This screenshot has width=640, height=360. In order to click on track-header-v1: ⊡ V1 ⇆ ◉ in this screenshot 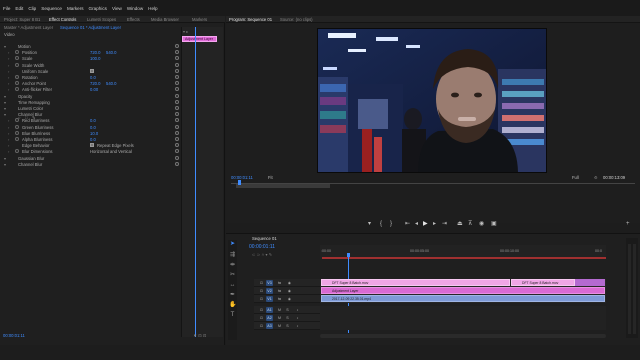, I will do `click(287, 299)`.